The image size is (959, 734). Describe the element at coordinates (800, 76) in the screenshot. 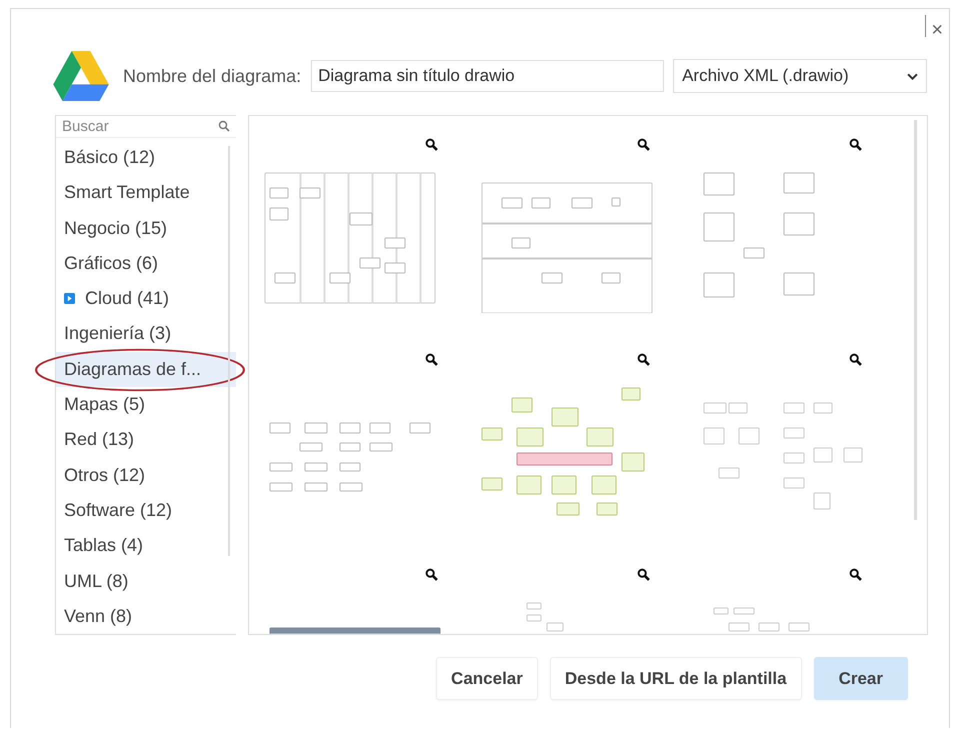

I see `format-dropdown: Archivo XML (.drawio)` at that location.